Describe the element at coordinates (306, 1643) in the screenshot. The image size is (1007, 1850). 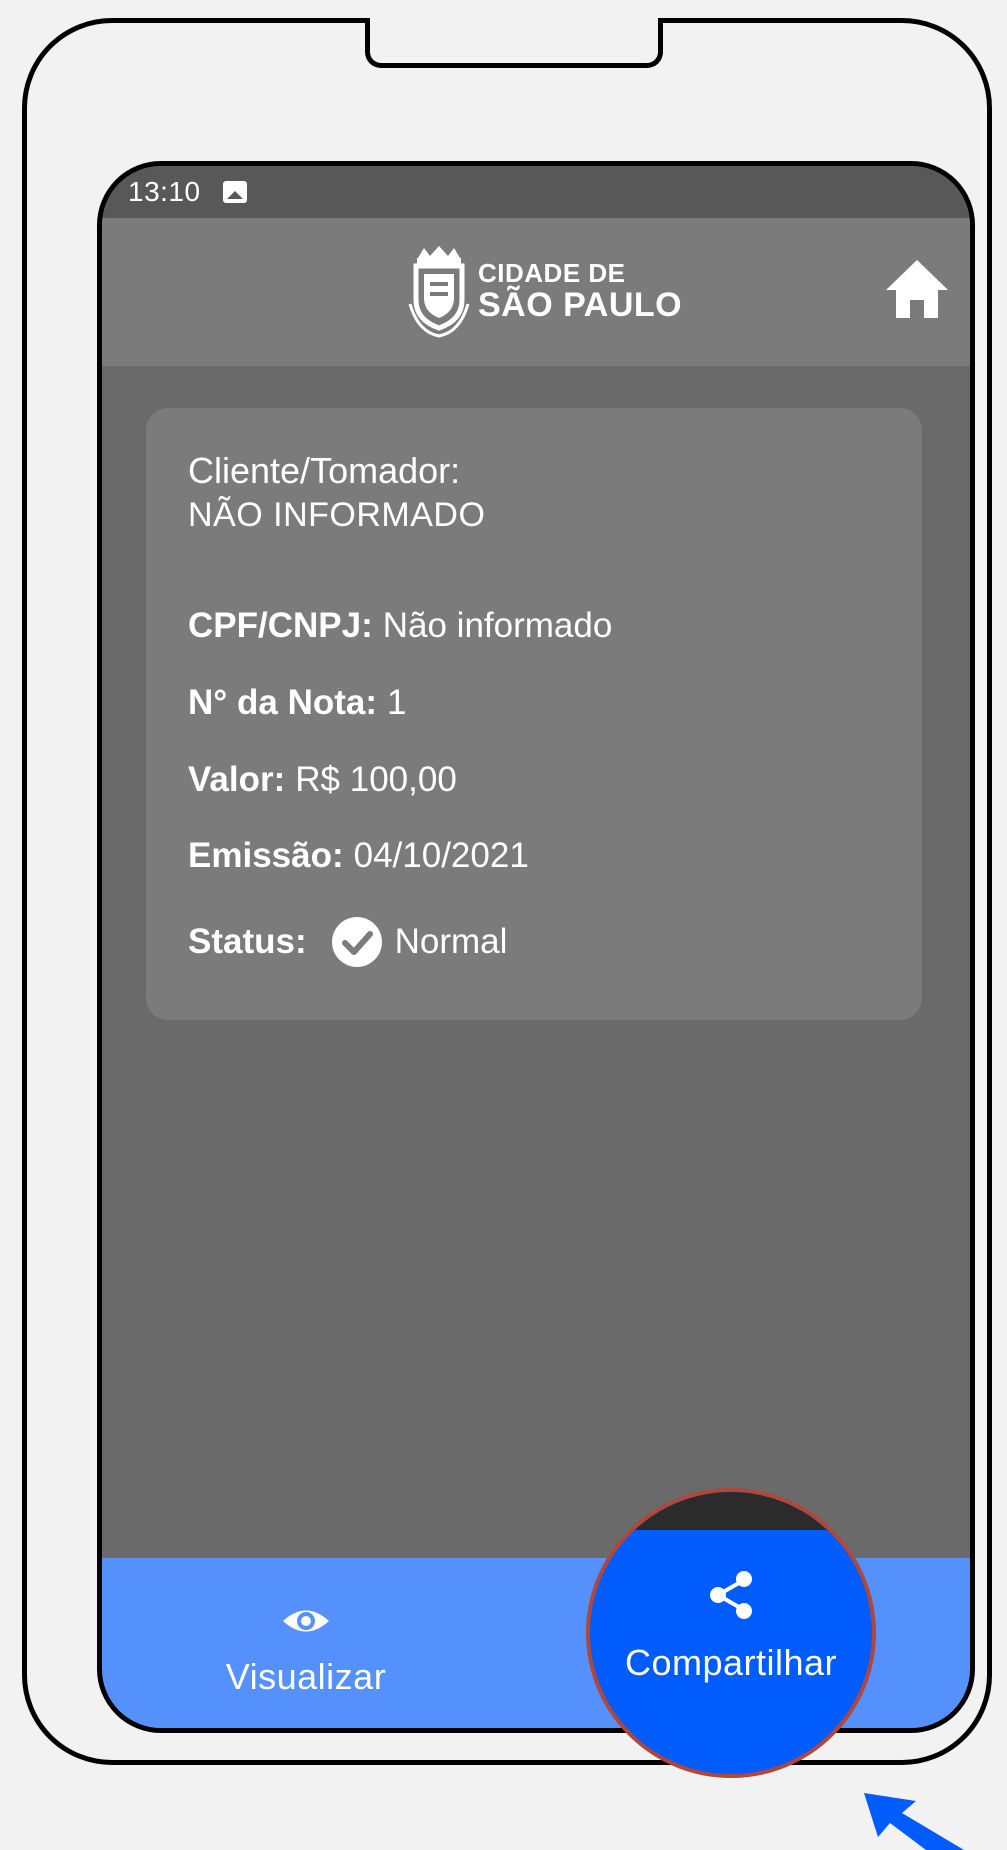
I see `view-button: Visualizar` at that location.